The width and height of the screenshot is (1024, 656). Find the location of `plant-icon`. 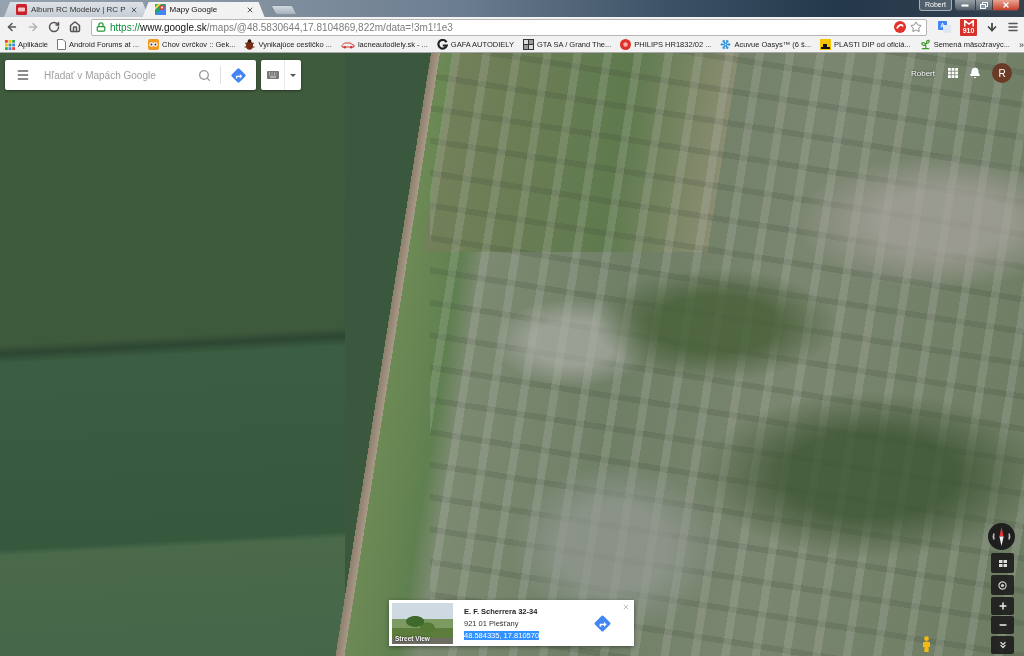

plant-icon is located at coordinates (925, 44).